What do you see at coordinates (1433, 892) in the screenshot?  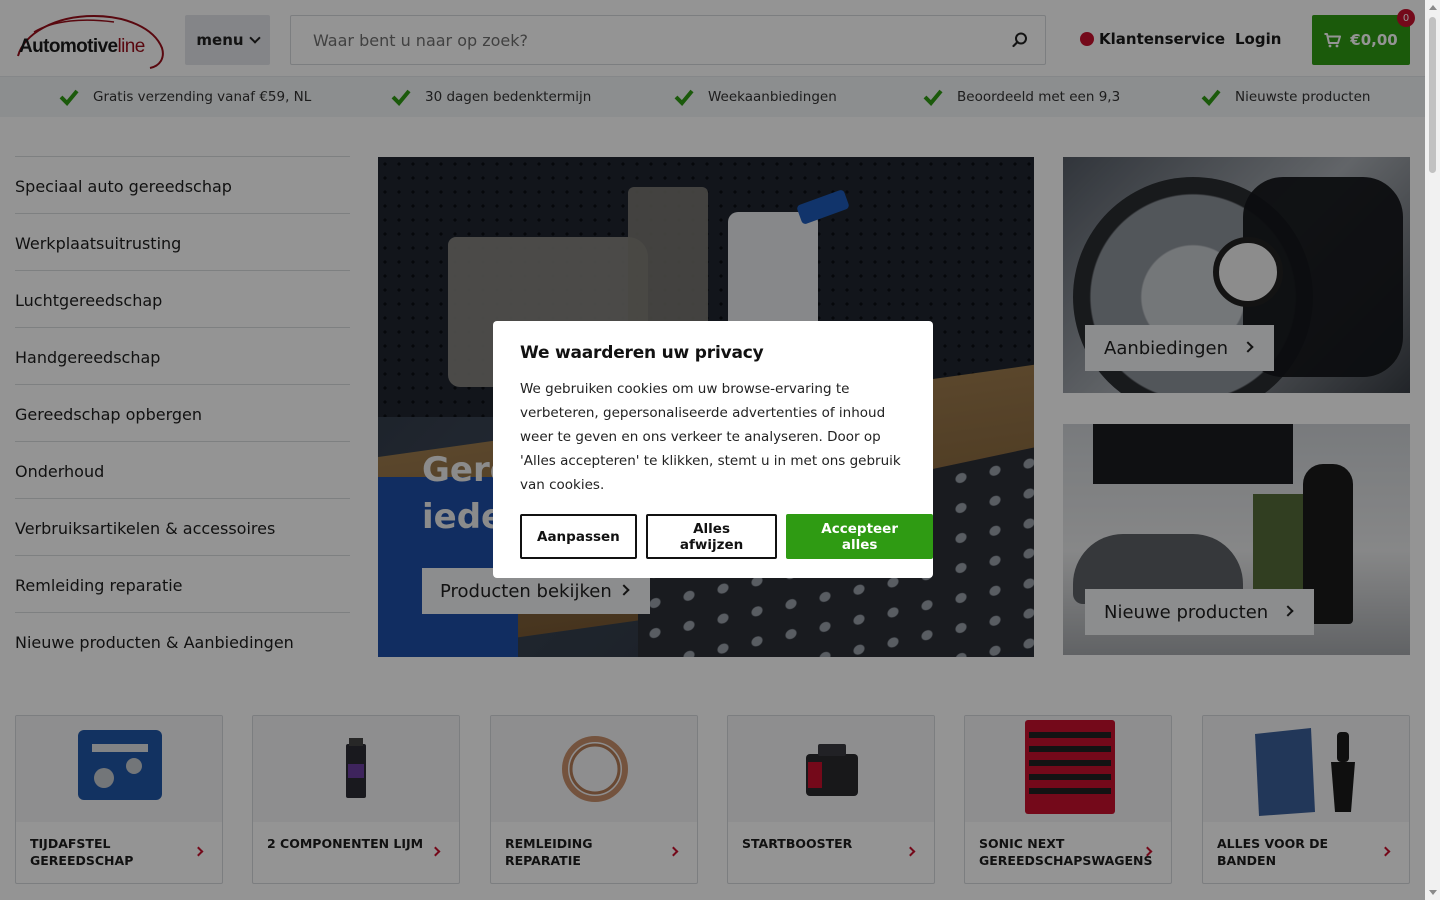 I see `scroll-down-arrow-icon` at bounding box center [1433, 892].